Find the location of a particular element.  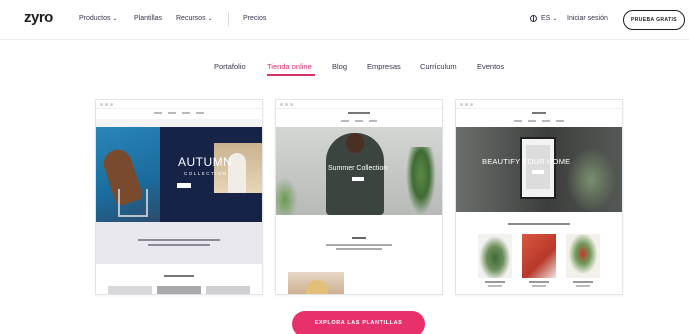

nav-precios-label: Precios is located at coordinates (255, 18).